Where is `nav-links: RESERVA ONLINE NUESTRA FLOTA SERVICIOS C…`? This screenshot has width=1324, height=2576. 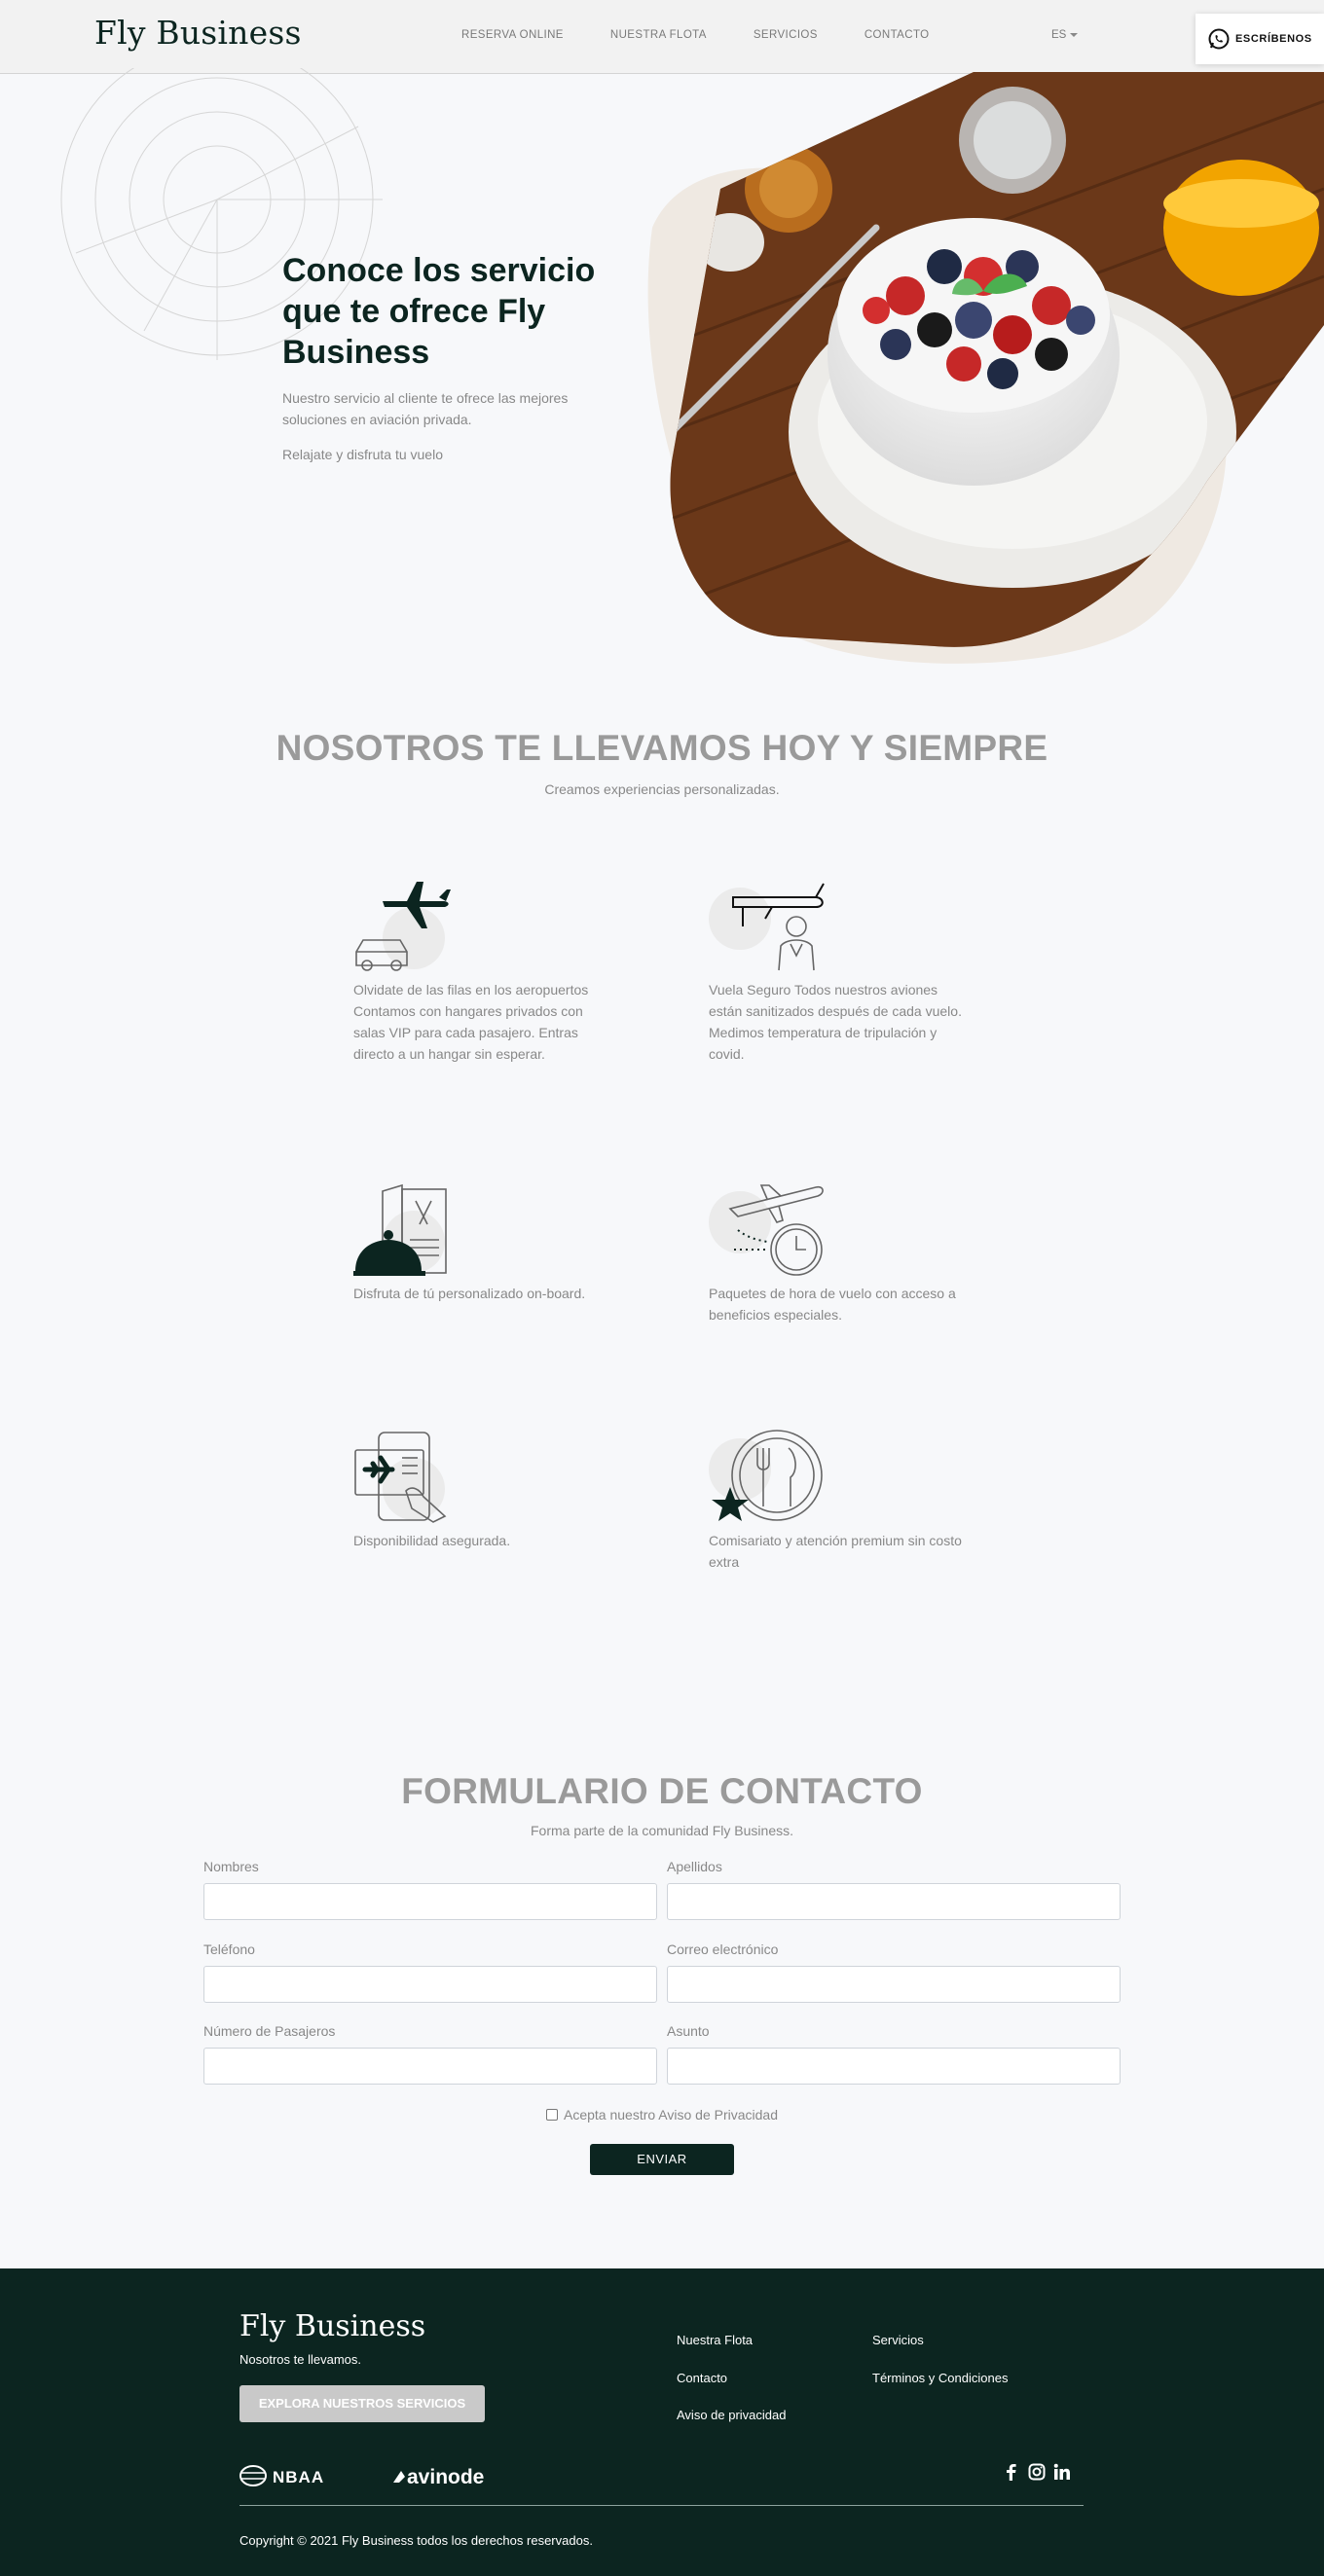
nav-links: RESERVA ONLINE NUESTRA FLOTA SERVICIOS C… is located at coordinates (696, 35).